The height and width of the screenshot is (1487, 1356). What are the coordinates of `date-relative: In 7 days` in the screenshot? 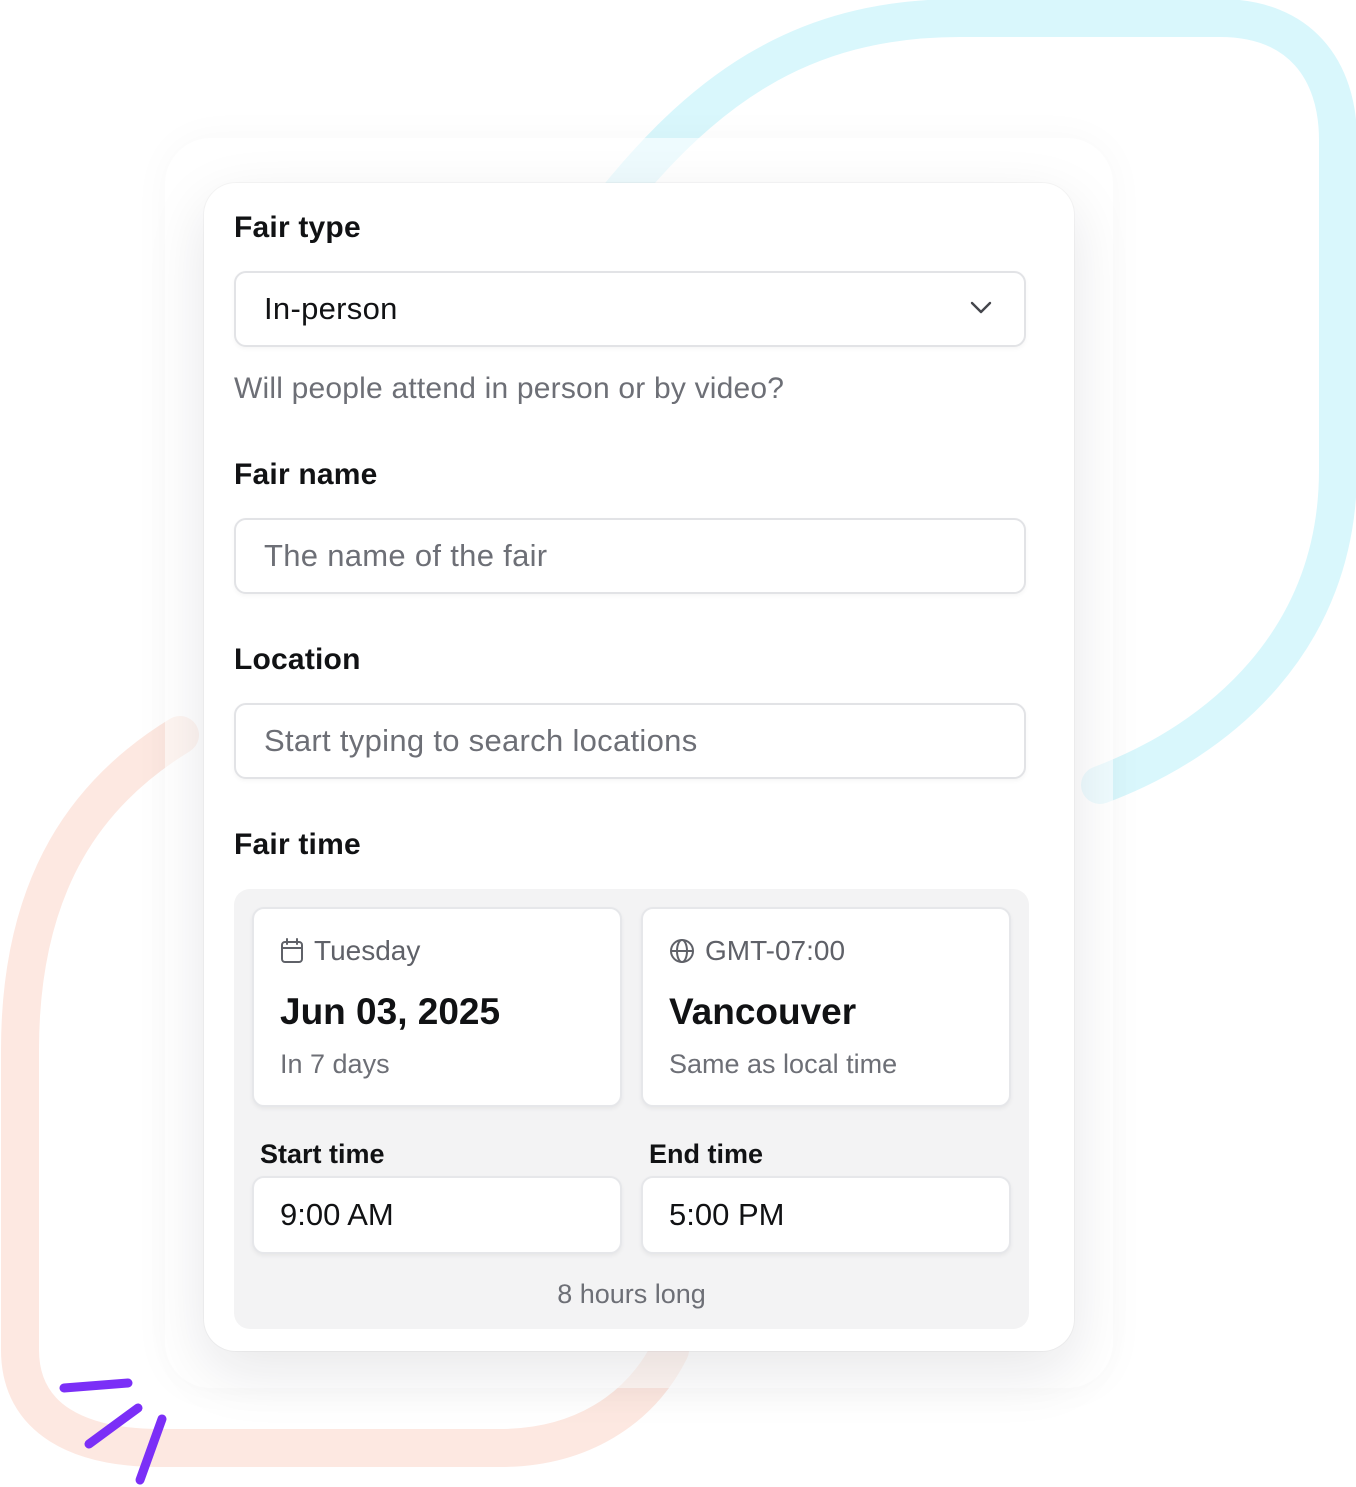 It's located at (335, 1064).